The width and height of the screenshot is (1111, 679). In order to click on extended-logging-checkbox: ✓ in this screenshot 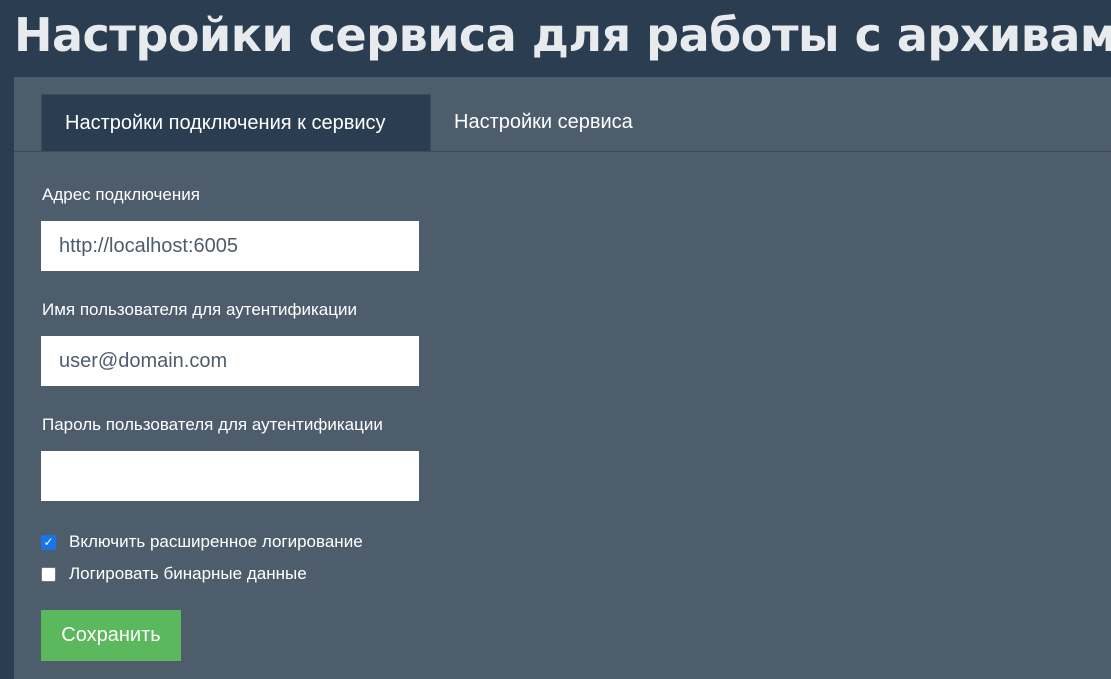, I will do `click(48, 542)`.